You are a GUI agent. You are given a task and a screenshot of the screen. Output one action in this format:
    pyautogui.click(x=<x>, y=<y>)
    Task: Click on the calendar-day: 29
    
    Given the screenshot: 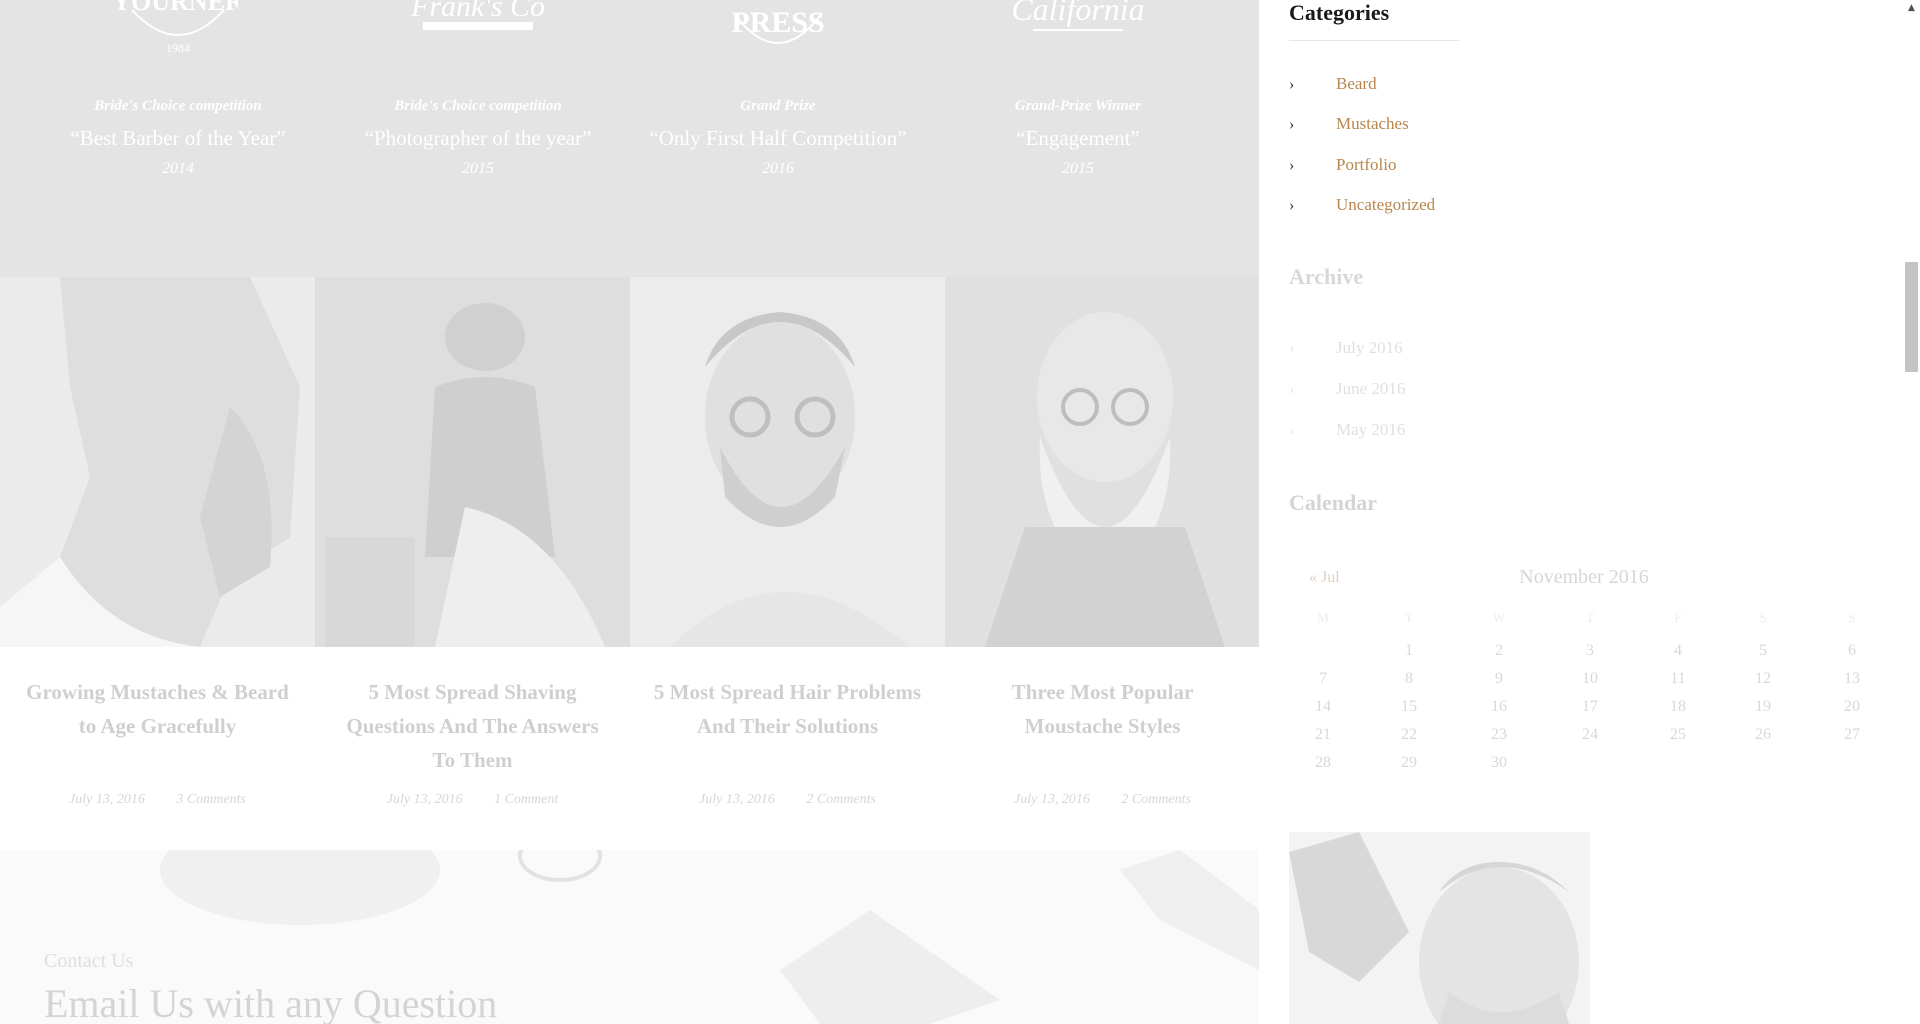 What is the action you would take?
    pyautogui.click(x=1409, y=762)
    